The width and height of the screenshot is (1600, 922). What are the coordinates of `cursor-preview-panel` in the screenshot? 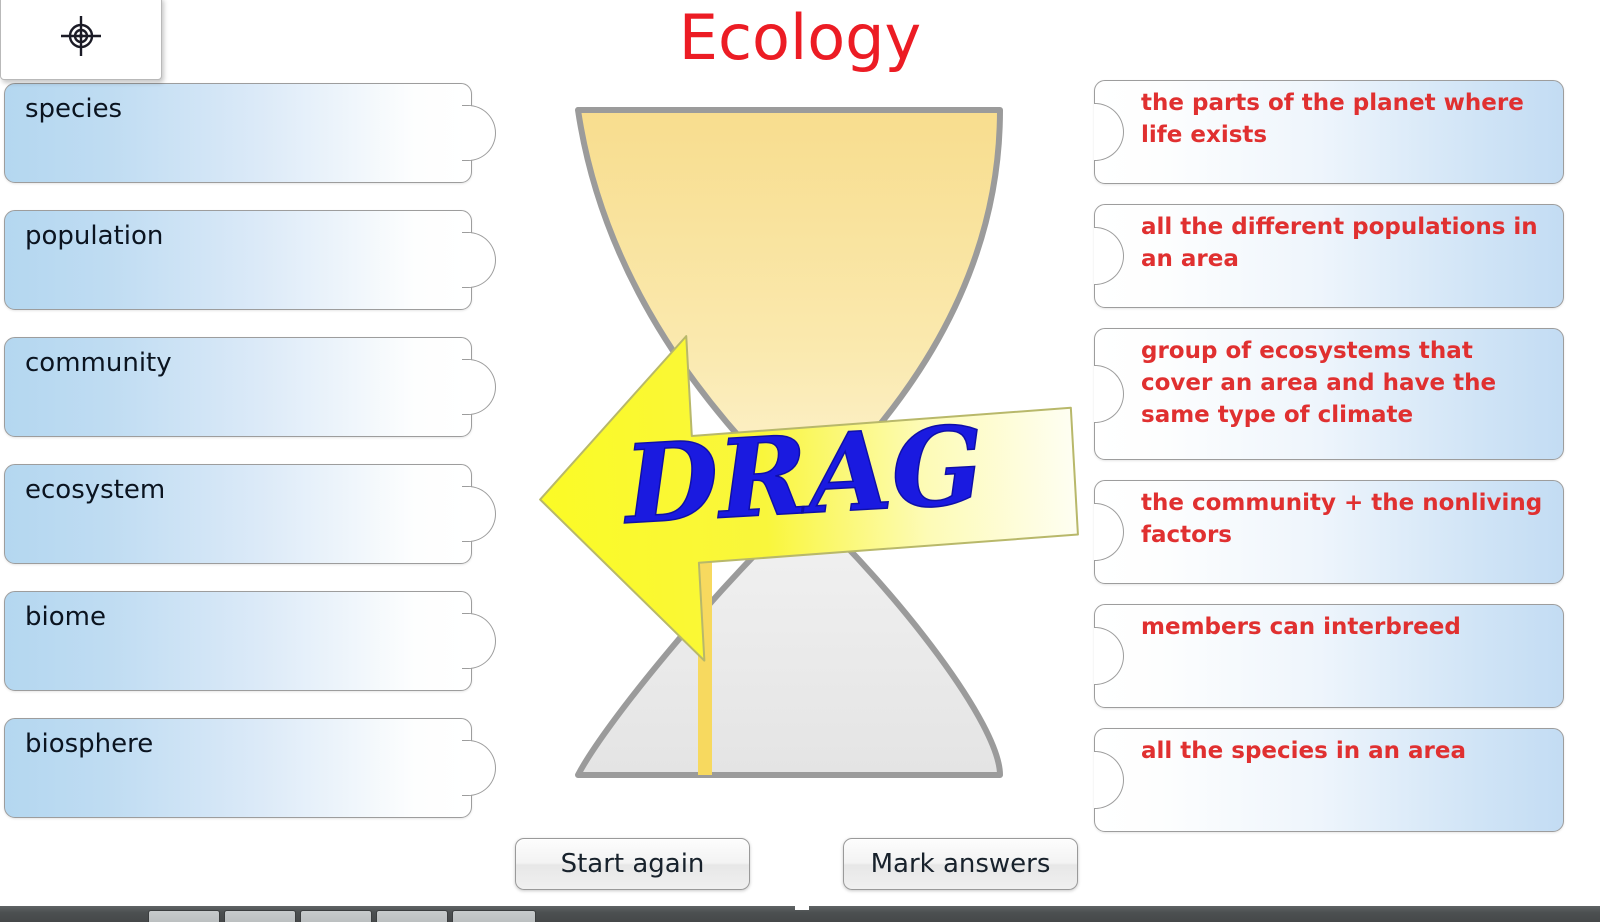 It's located at (81, 40).